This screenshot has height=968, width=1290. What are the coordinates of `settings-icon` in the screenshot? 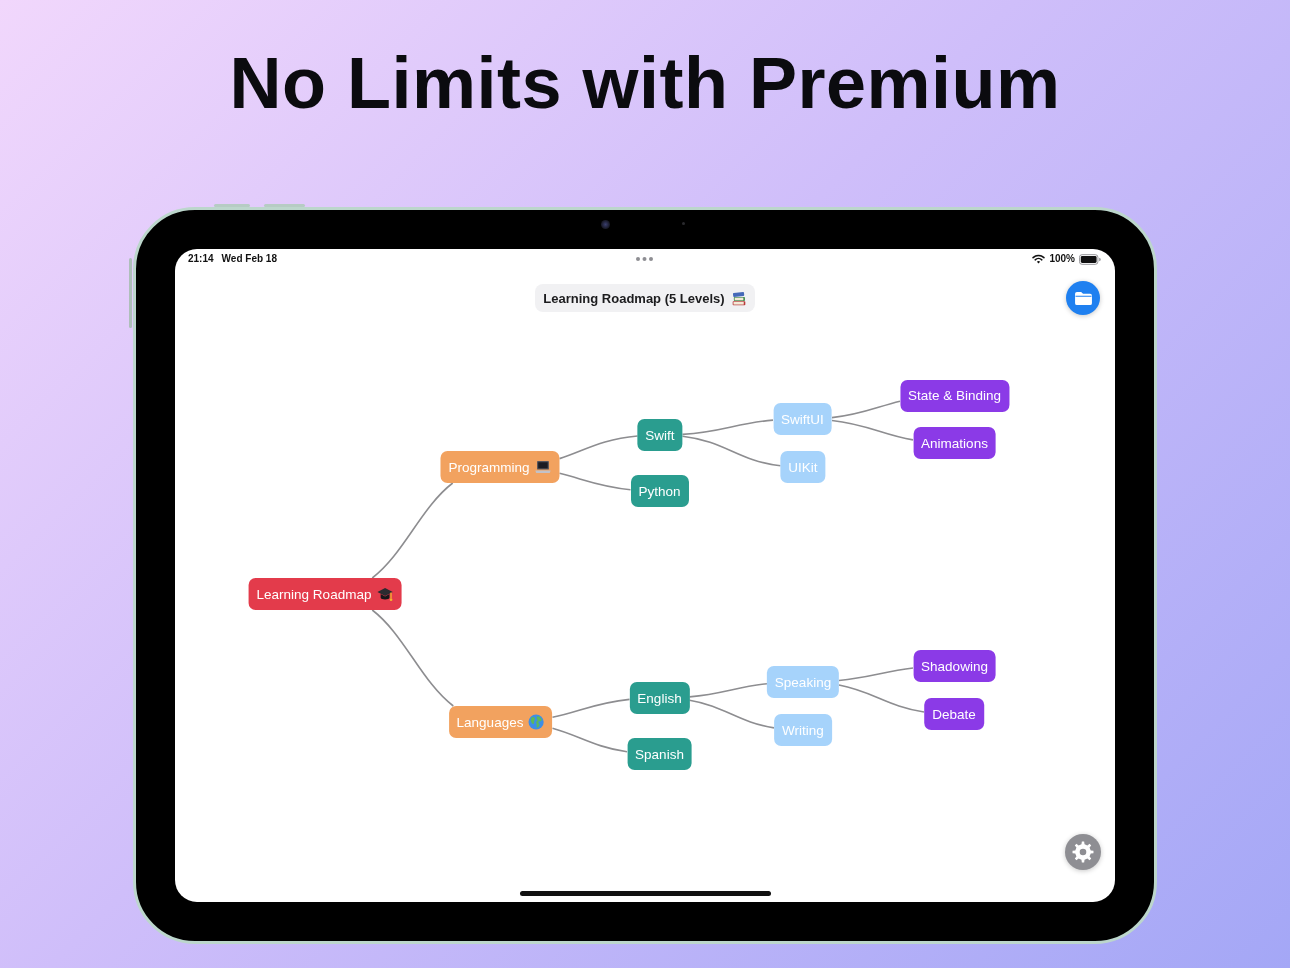 It's located at (1083, 852).